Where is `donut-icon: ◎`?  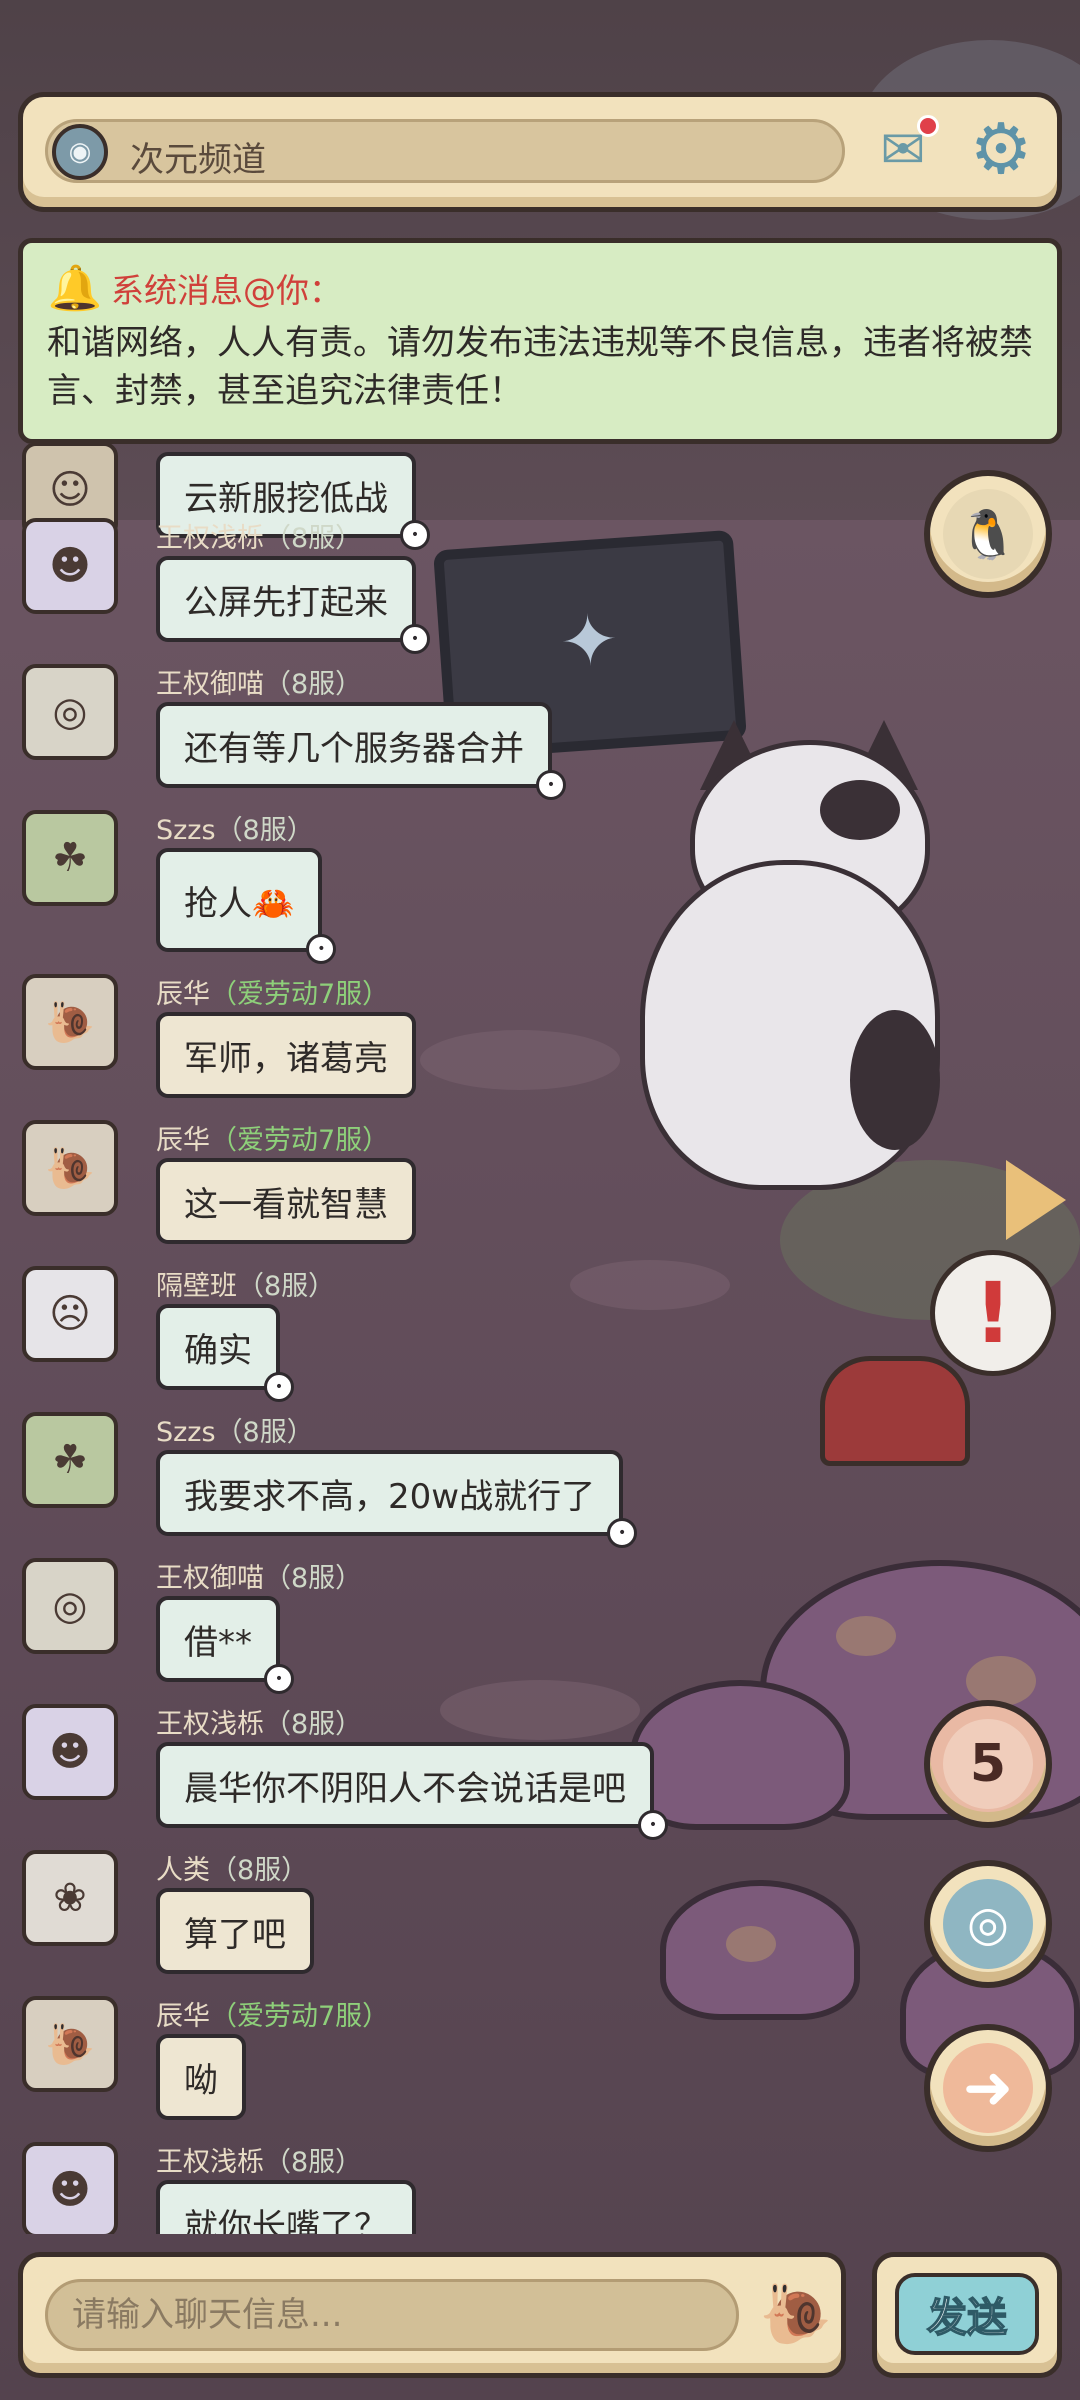 donut-icon: ◎ is located at coordinates (988, 1924).